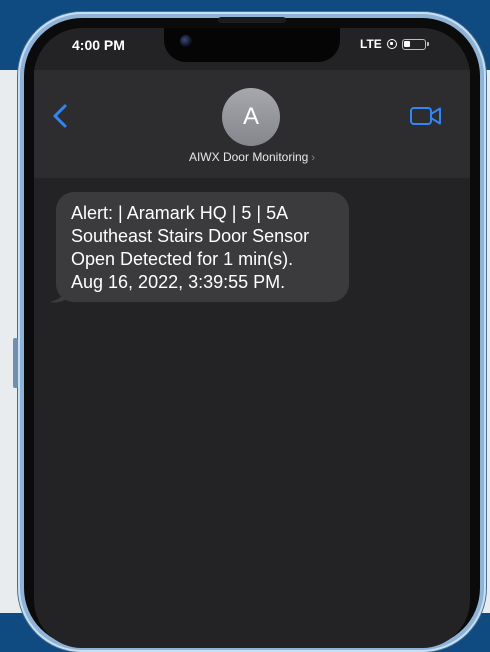 This screenshot has width=490, height=652. I want to click on avatar-initial: A, so click(250, 116).